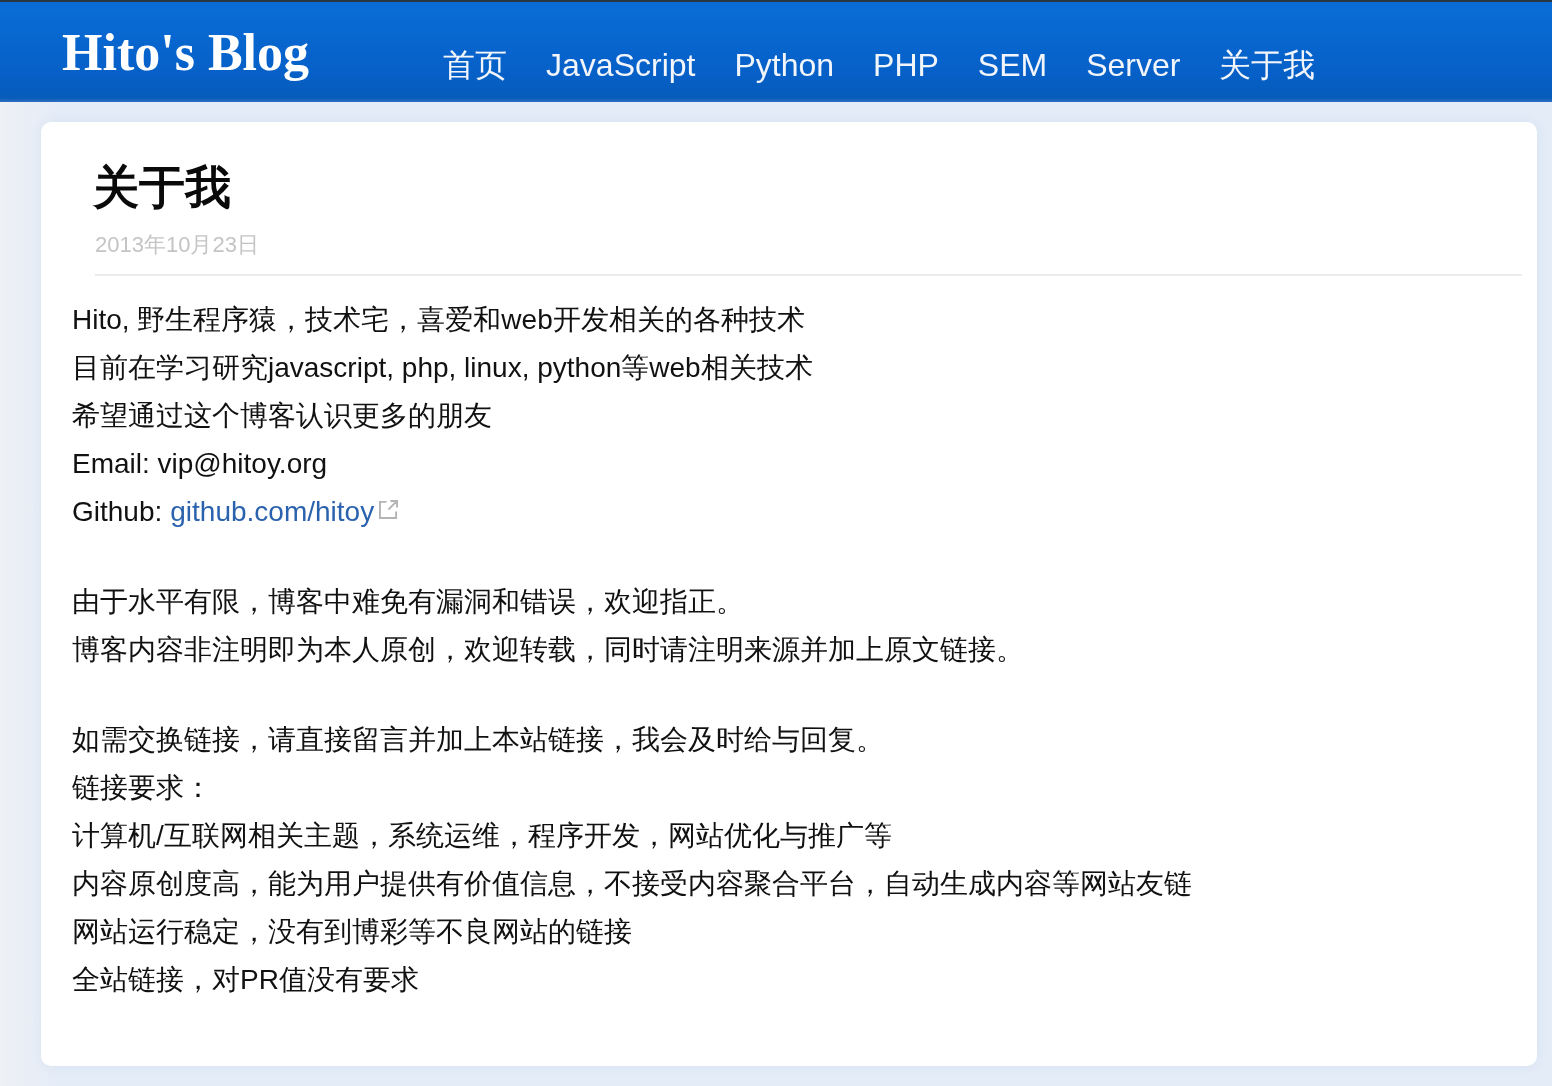 The height and width of the screenshot is (1086, 1552). Describe the element at coordinates (621, 65) in the screenshot. I see `nav-link: JavaScript` at that location.